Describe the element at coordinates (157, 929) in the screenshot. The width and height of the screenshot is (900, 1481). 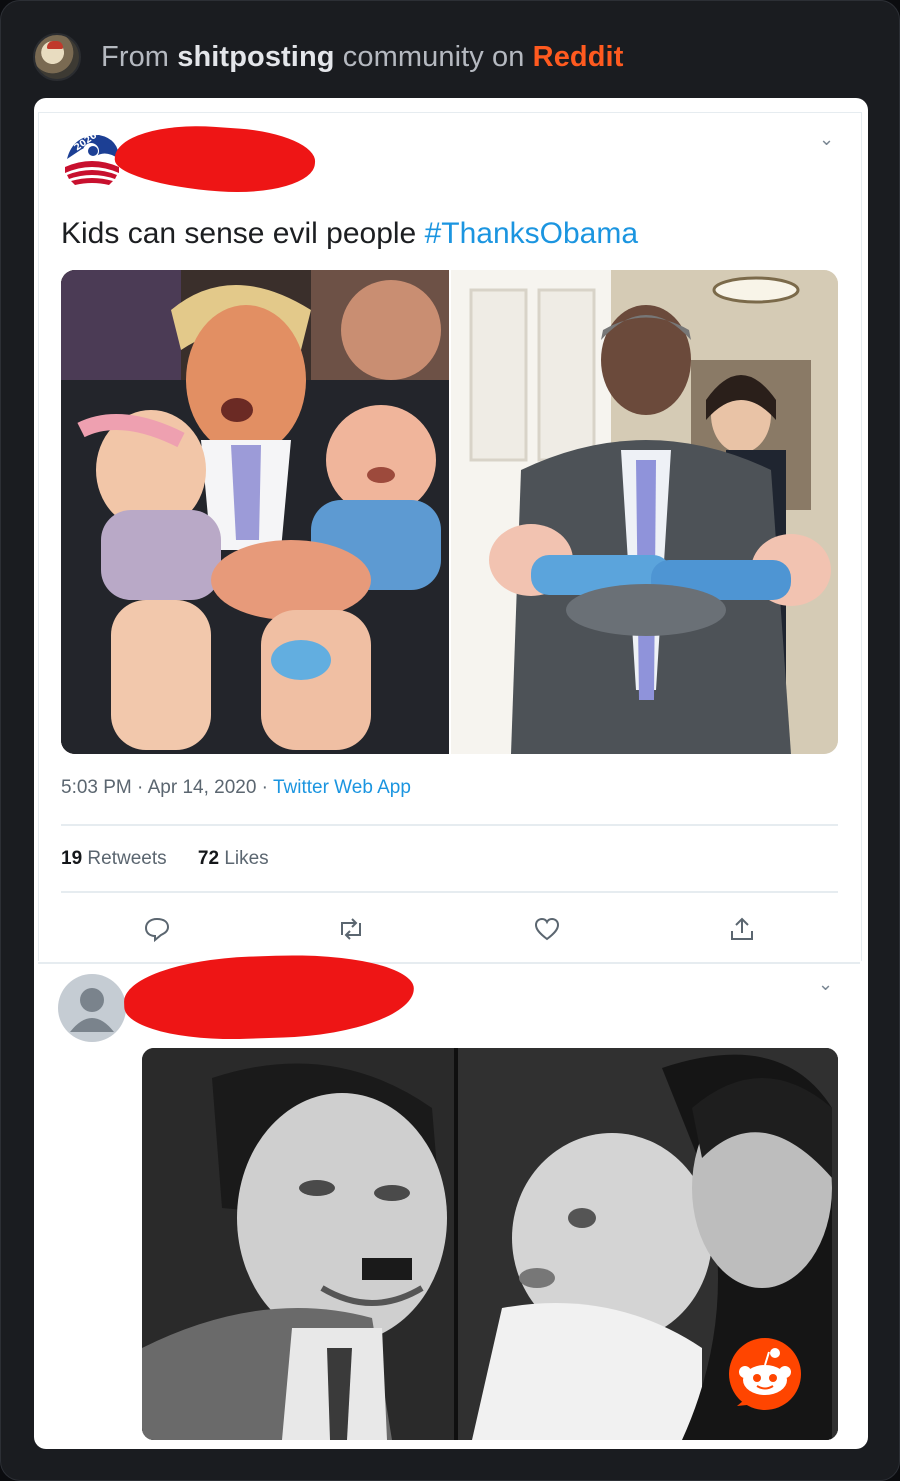
I see `reply-icon` at that location.